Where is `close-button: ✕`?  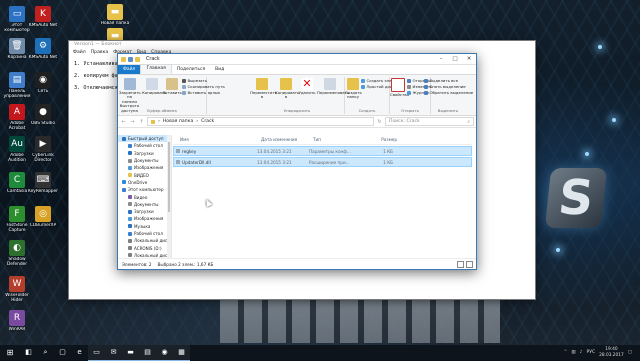
close-button: ✕ is located at coordinates (469, 59).